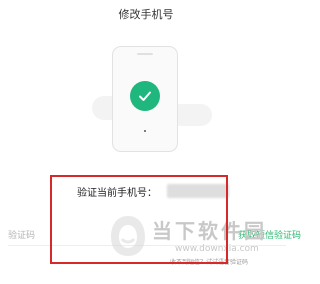 The image size is (320, 284). Describe the element at coordinates (145, 96) in the screenshot. I see `check-icon` at that location.